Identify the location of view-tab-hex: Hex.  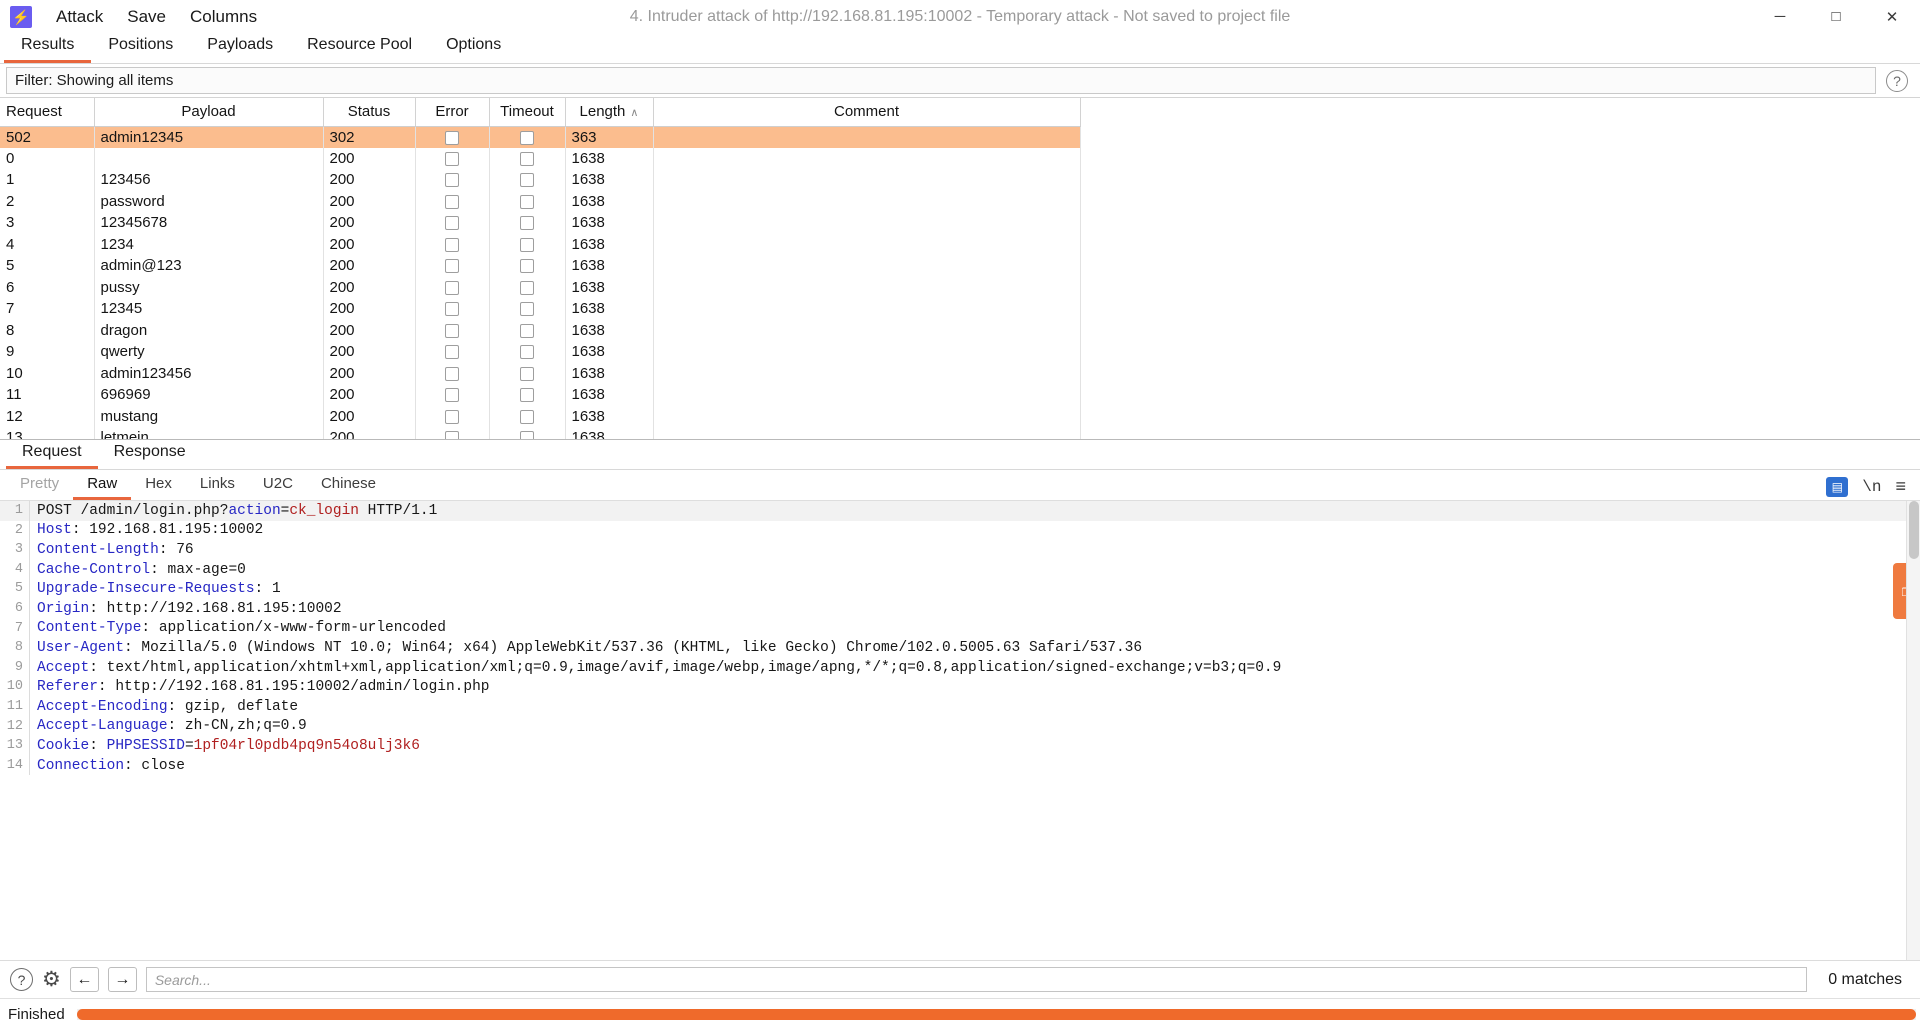
(158, 486).